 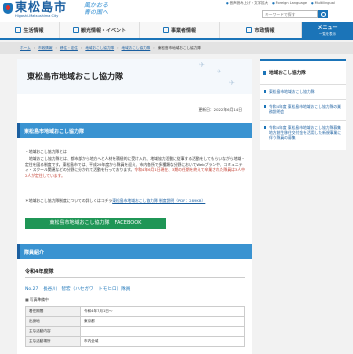 What do you see at coordinates (158, 200) in the screenshot?
I see `system-pdf-link: 東松島市地域おこし協力隊 制度説明（PDF：289KB）` at bounding box center [158, 200].